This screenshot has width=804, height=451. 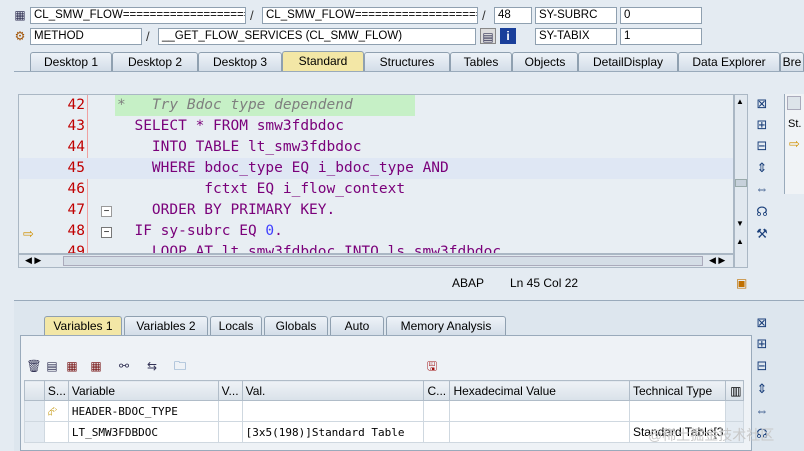 I want to click on tab-data-explorer: Data Explorer, so click(x=729, y=61).